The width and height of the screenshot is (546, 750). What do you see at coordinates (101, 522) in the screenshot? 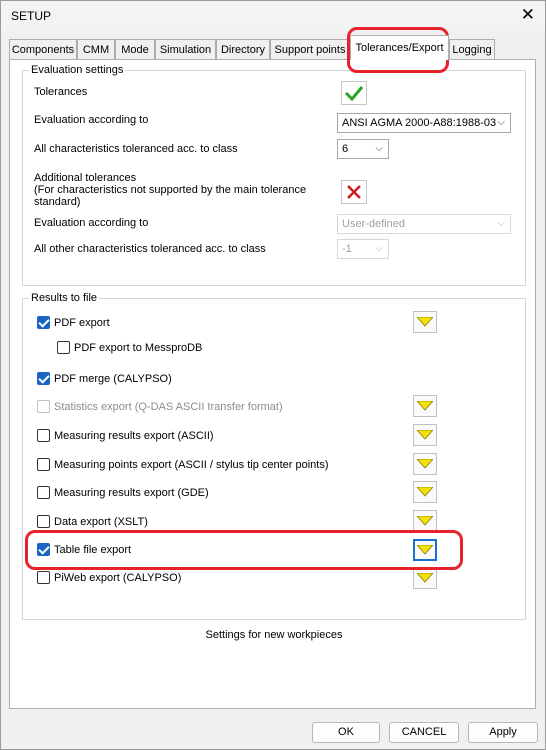
I see `data-export-xslt-label: Data export (XSLT)` at bounding box center [101, 522].